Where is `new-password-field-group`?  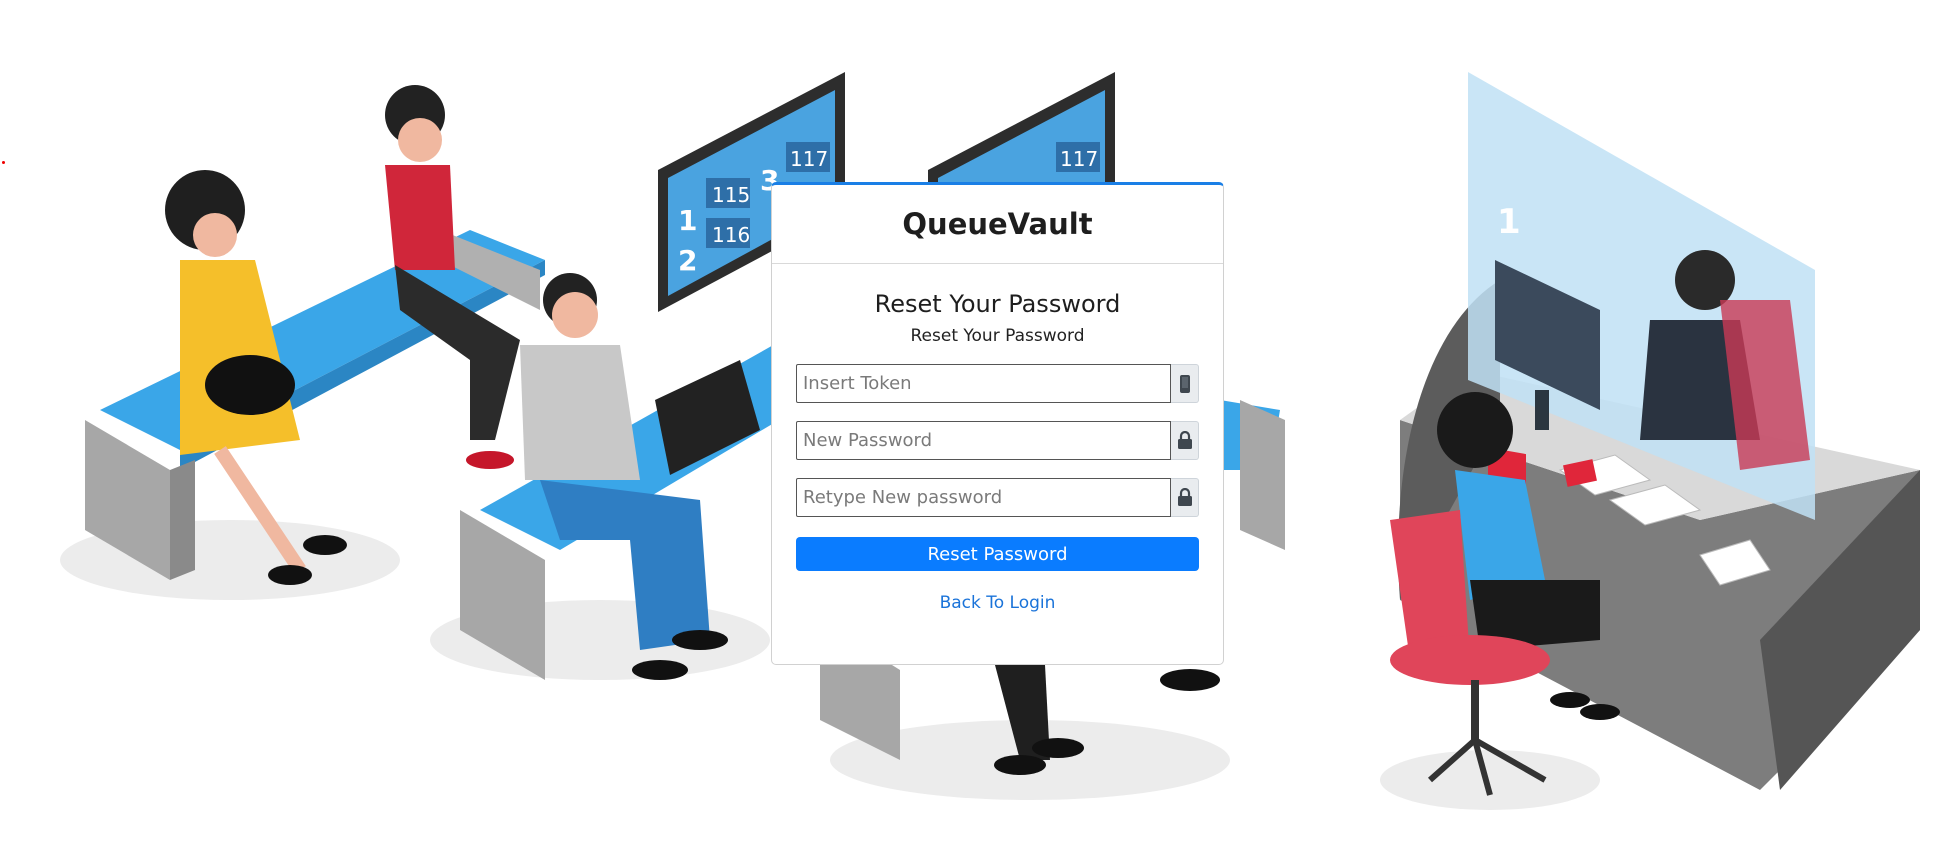 new-password-field-group is located at coordinates (997, 440).